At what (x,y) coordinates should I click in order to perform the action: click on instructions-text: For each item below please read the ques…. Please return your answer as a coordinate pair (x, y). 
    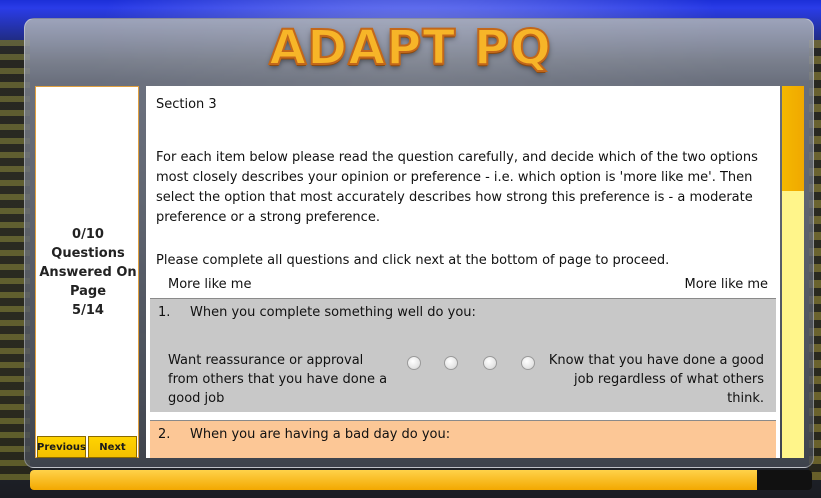
    Looking at the image, I should click on (457, 187).